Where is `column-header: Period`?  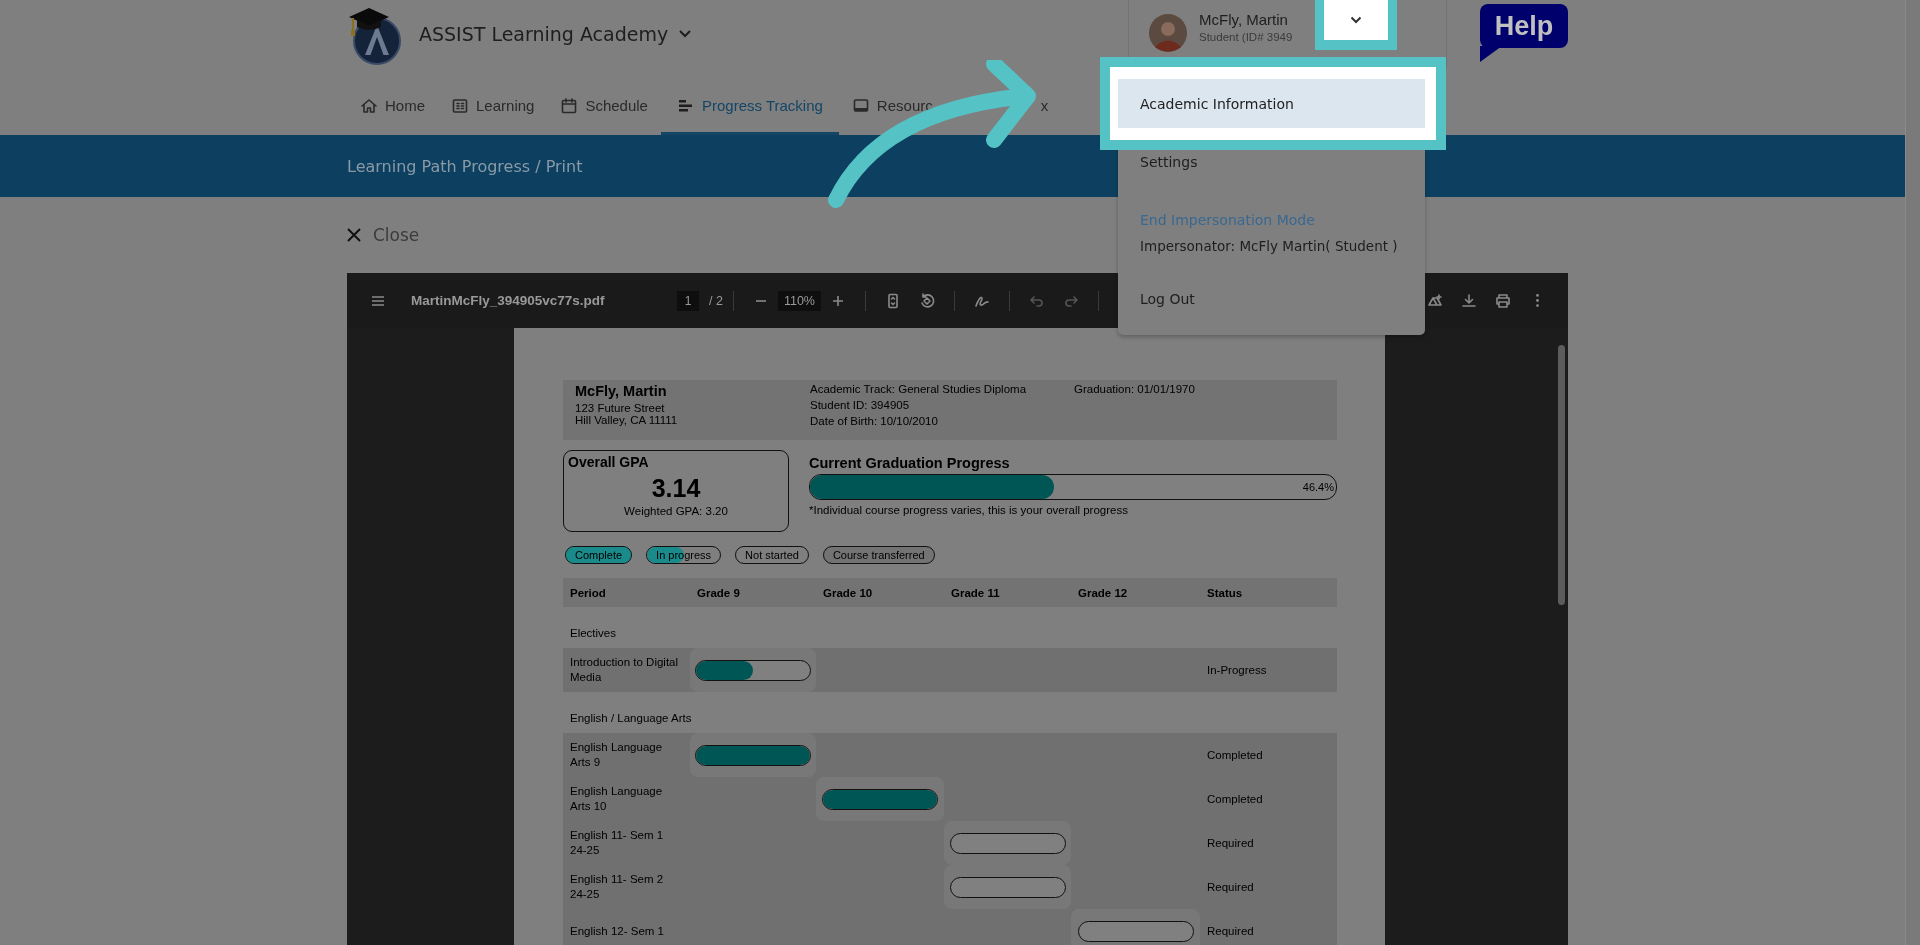
column-header: Period is located at coordinates (588, 592).